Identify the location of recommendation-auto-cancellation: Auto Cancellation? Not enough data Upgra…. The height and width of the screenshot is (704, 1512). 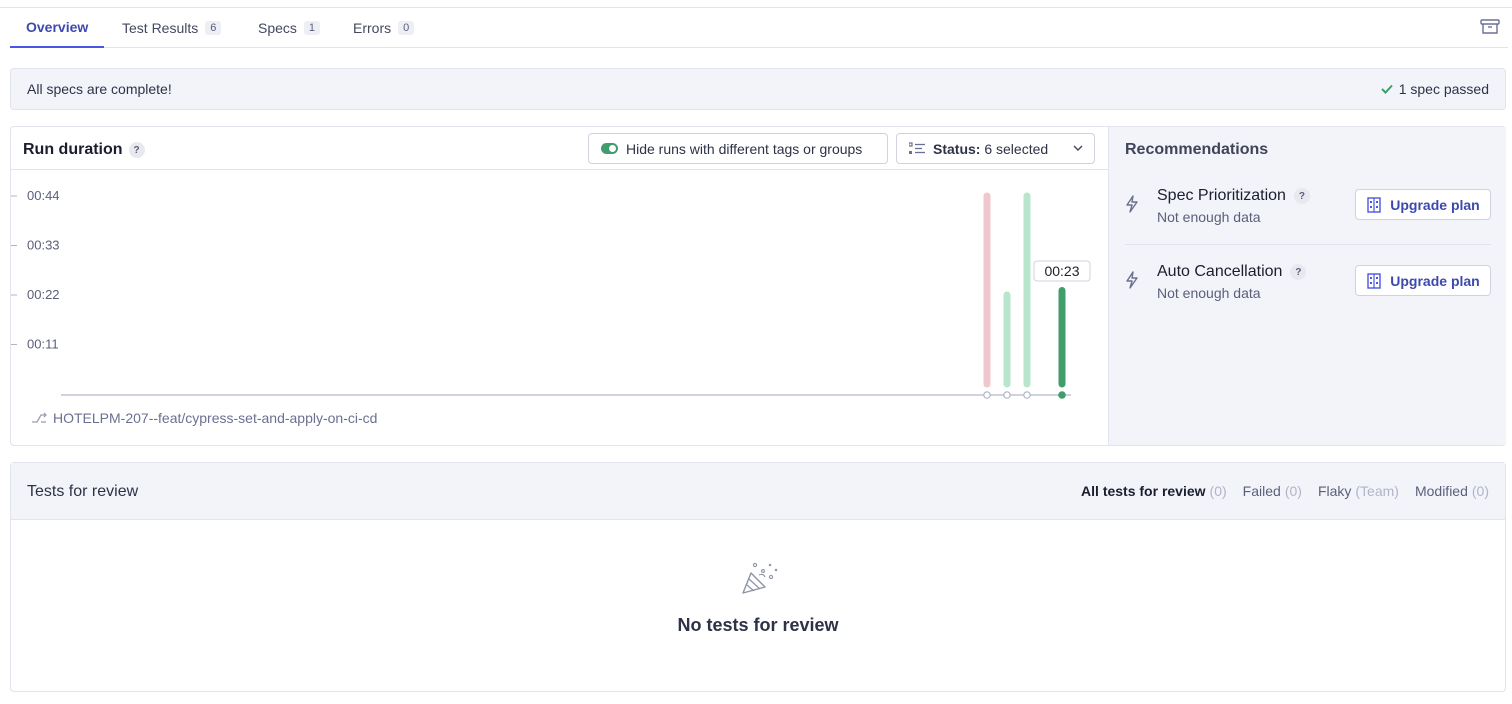
(1308, 291).